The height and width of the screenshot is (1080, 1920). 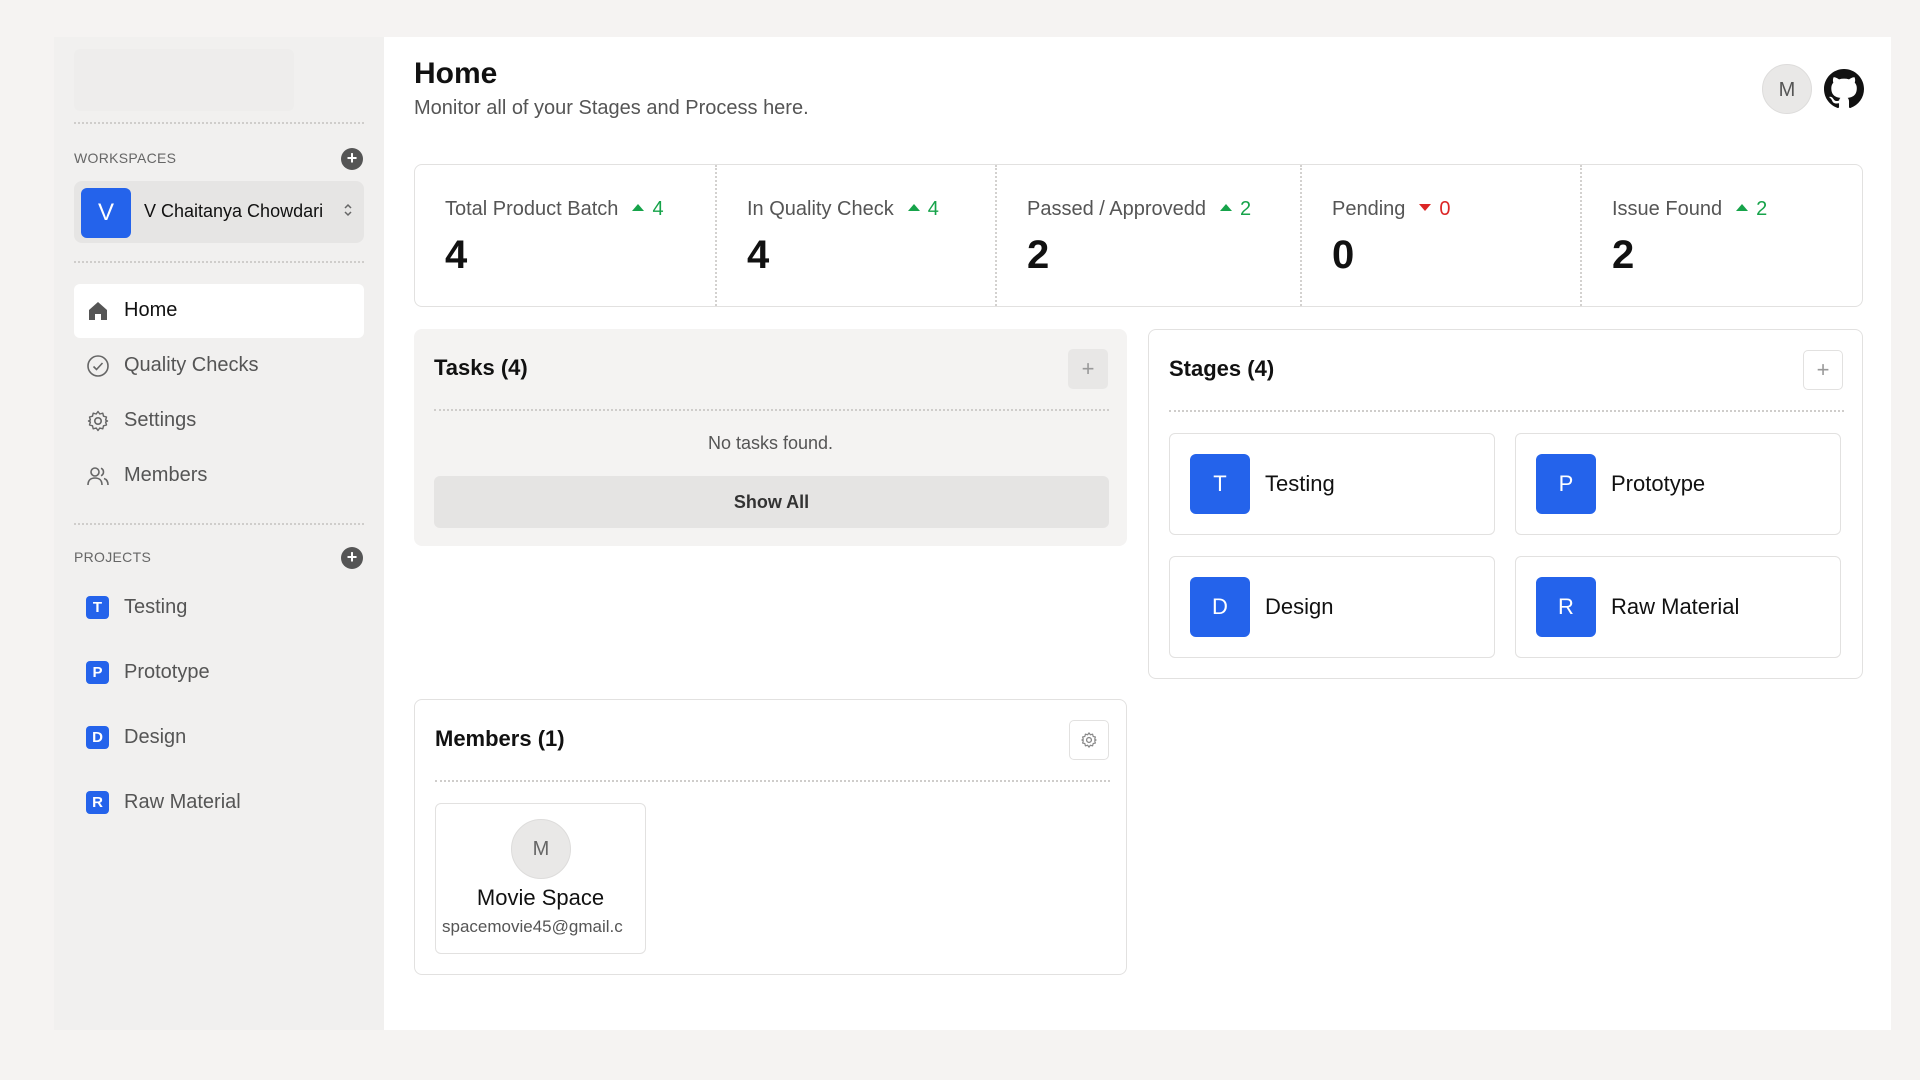 I want to click on logo-placeholder, so click(x=184, y=80).